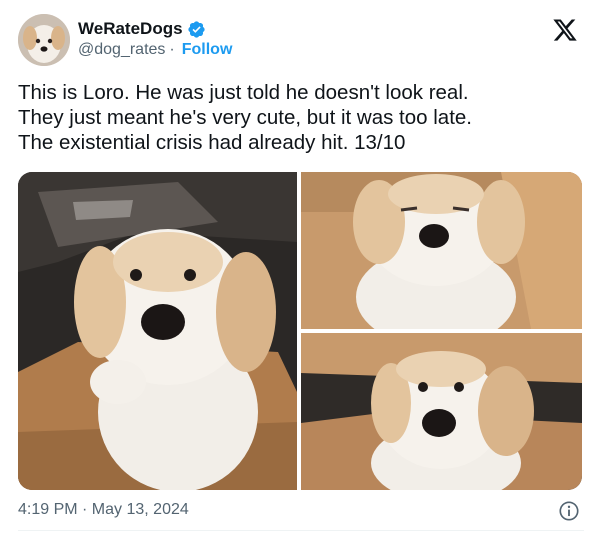 The image size is (600, 535). What do you see at coordinates (301, 511) in the screenshot?
I see `tweet-footer: 4:19 PM · May 13, 2024` at bounding box center [301, 511].